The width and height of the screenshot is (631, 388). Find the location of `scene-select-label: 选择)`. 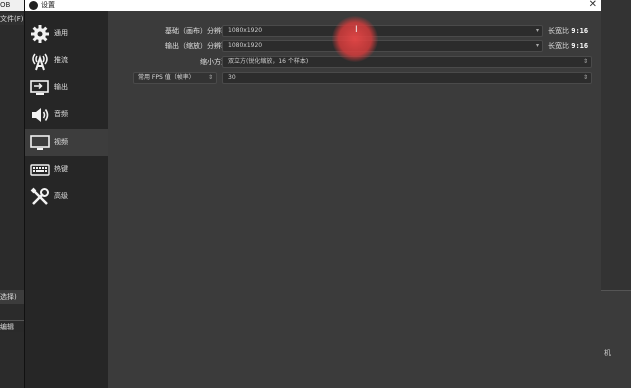

scene-select-label: 选择) is located at coordinates (12, 297).